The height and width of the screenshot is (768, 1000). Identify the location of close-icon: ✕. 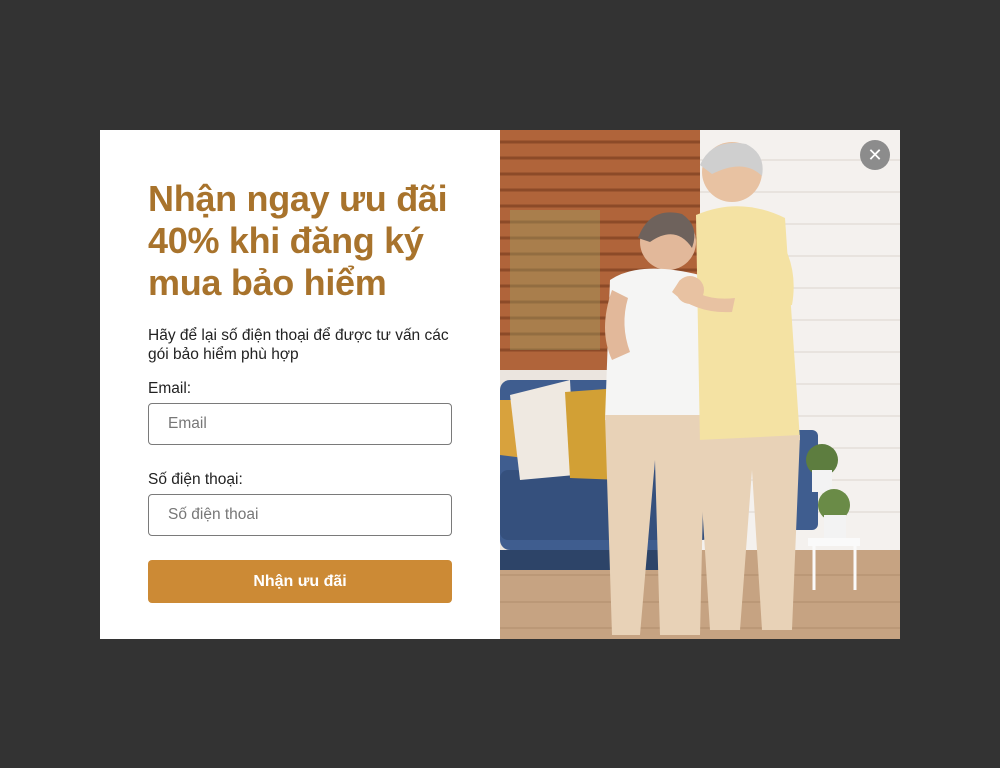
(875, 155).